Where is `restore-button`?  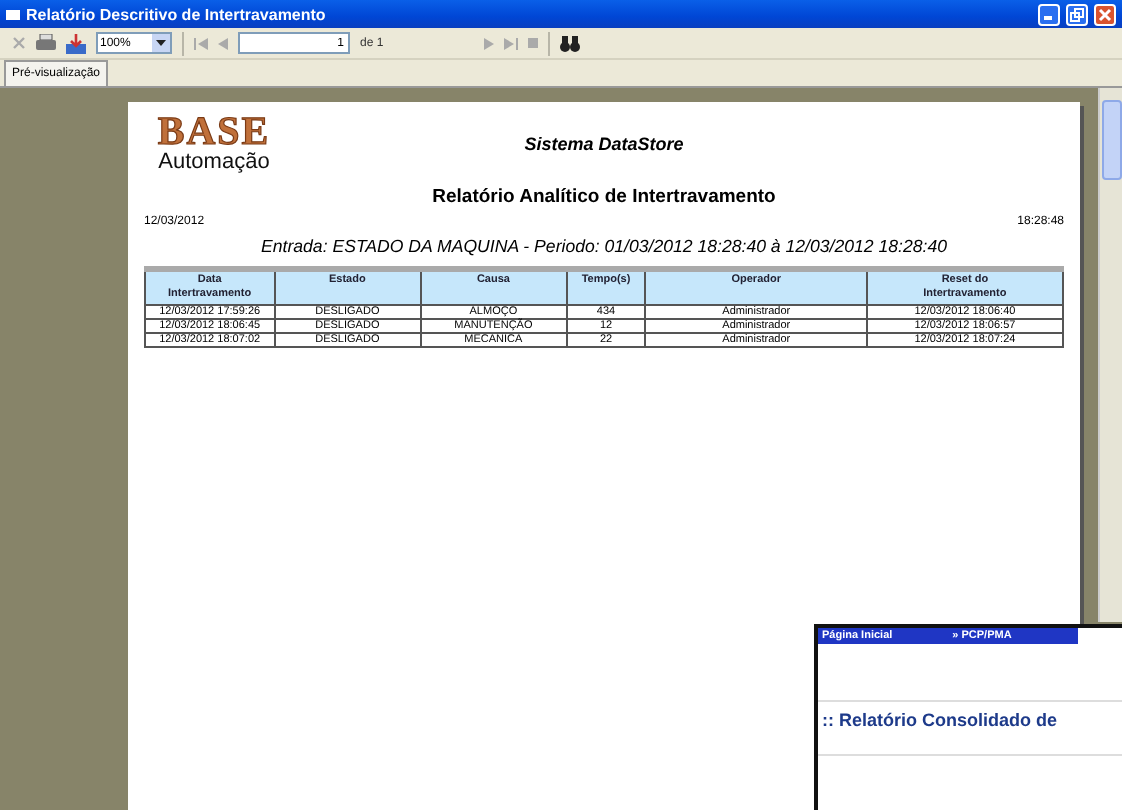 restore-button is located at coordinates (1077, 14).